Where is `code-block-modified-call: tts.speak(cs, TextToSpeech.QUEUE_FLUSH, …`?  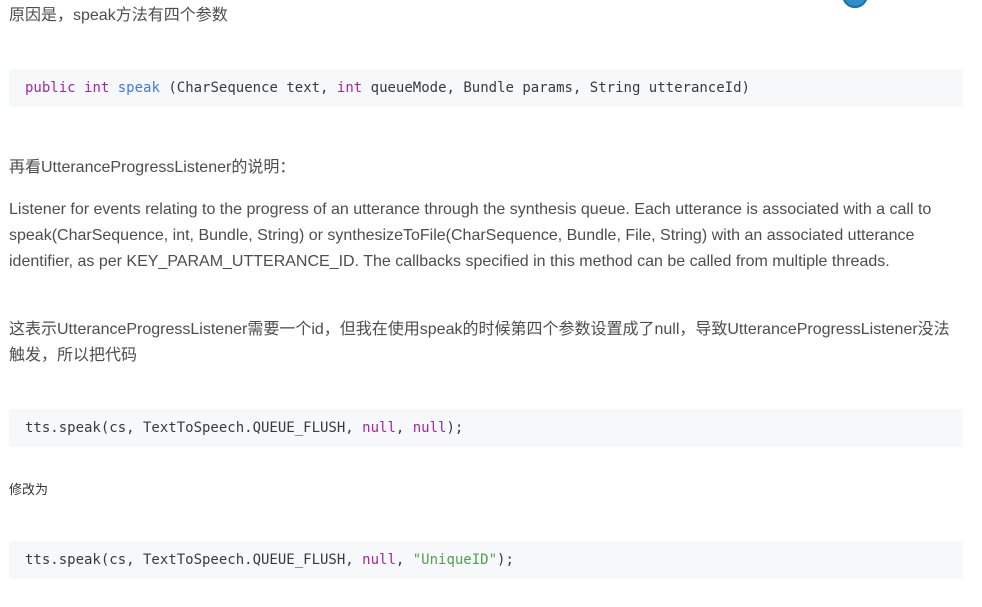 code-block-modified-call: tts.speak(cs, TextToSpeech.QUEUE_FLUSH, … is located at coordinates (486, 560).